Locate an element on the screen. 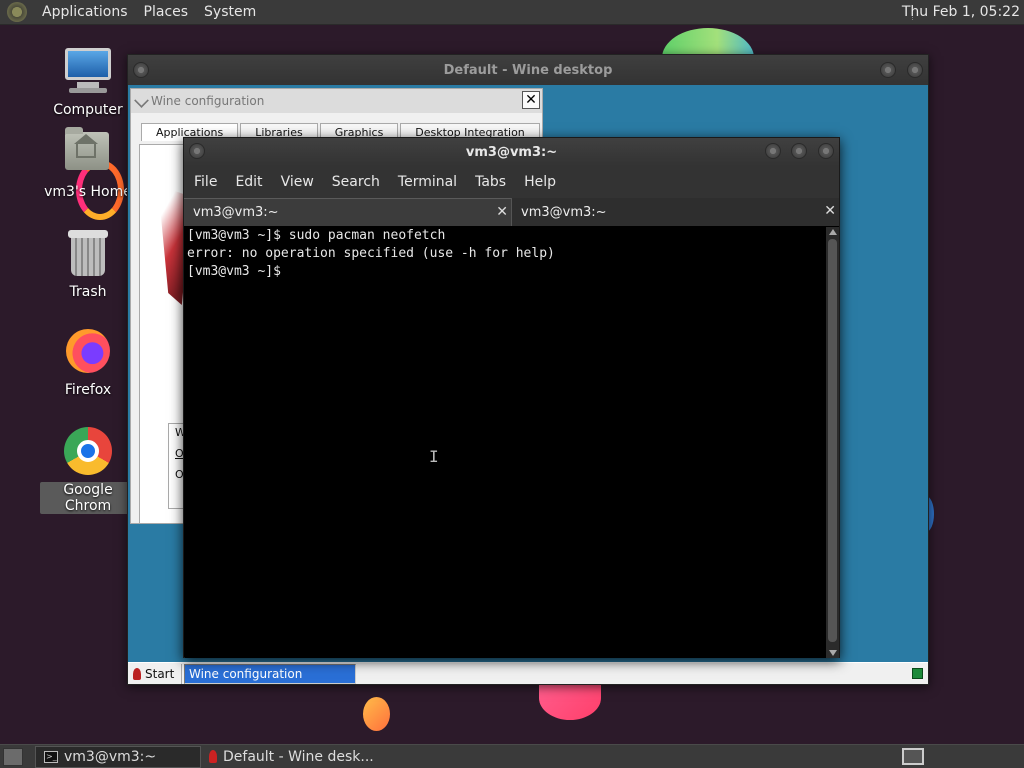 This screenshot has width=1024, height=768. terminal-titlebar: vm3@vm3:~ is located at coordinates (511, 152).